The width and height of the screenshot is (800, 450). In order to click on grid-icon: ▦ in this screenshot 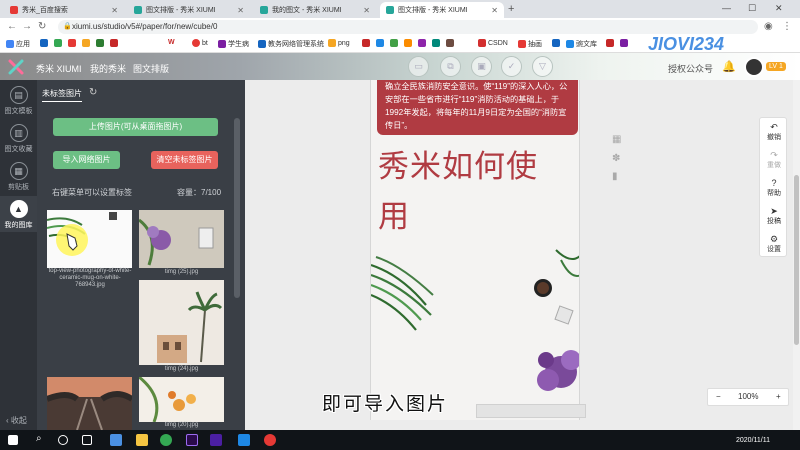, I will do `click(616, 139)`.